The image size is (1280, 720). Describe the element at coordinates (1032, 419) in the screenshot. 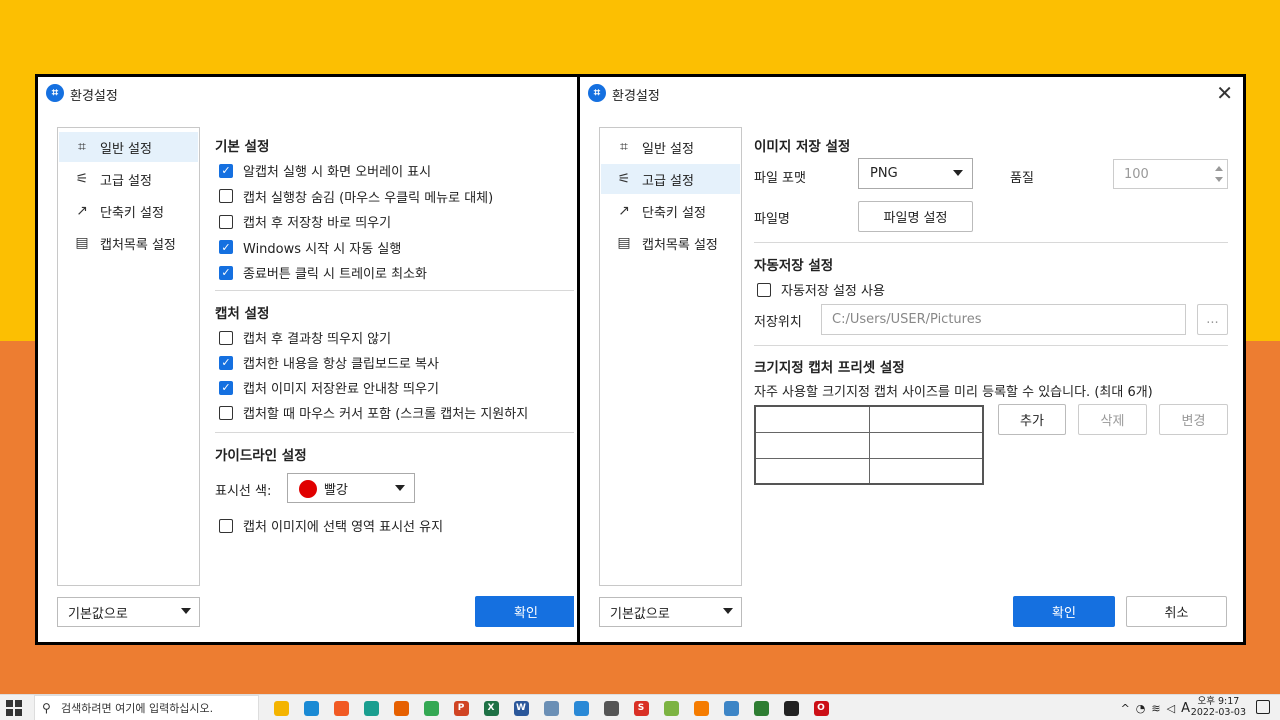

I see `add-preset-button: 추가` at that location.